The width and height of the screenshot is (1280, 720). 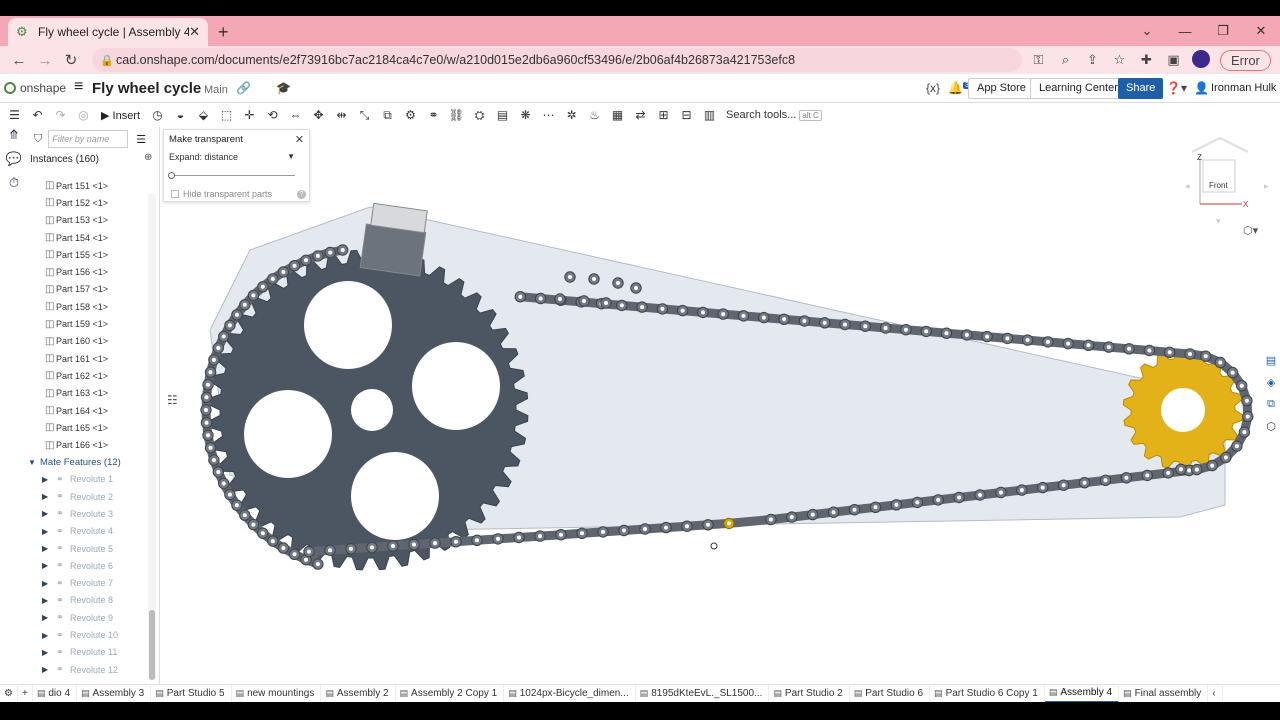 I want to click on add-folder-icon: ⊕, so click(x=148, y=157).